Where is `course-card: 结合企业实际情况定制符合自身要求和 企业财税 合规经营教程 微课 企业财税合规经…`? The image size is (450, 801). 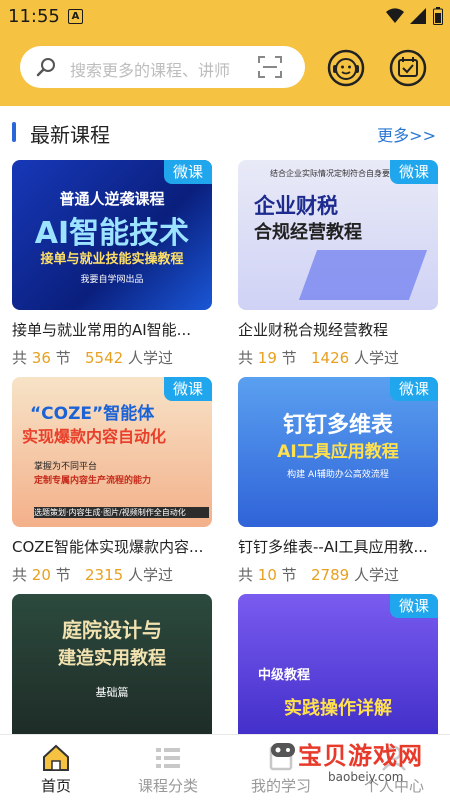
course-card: 结合企业实际情况定制符合自身要求和 企业财税 合规经营教程 微课 企业财税合规经… is located at coordinates (338, 264).